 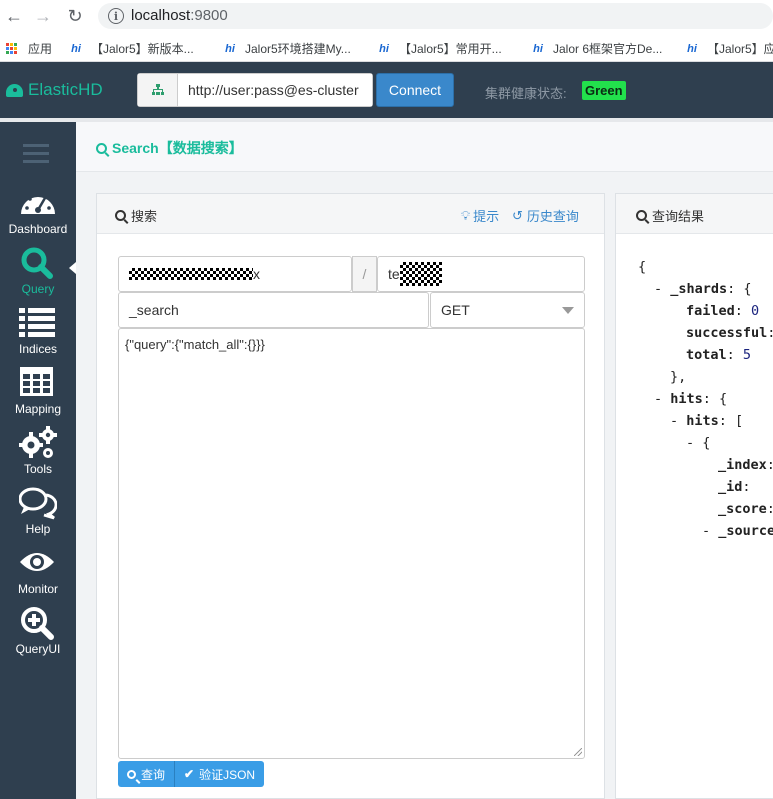 I want to click on forward-icon: →, so click(x=43, y=16).